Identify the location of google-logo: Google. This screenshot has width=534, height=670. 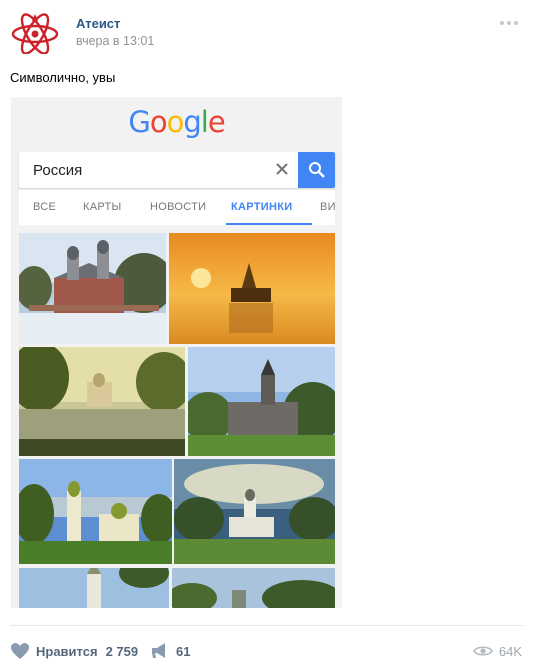
(176, 122).